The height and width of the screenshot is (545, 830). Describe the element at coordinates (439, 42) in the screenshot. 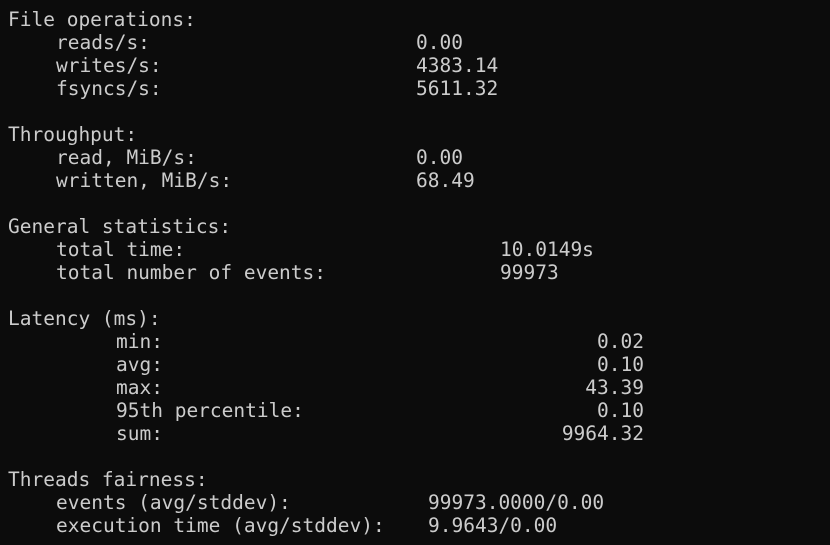

I see `reads-per-sec-value: 0.00` at that location.